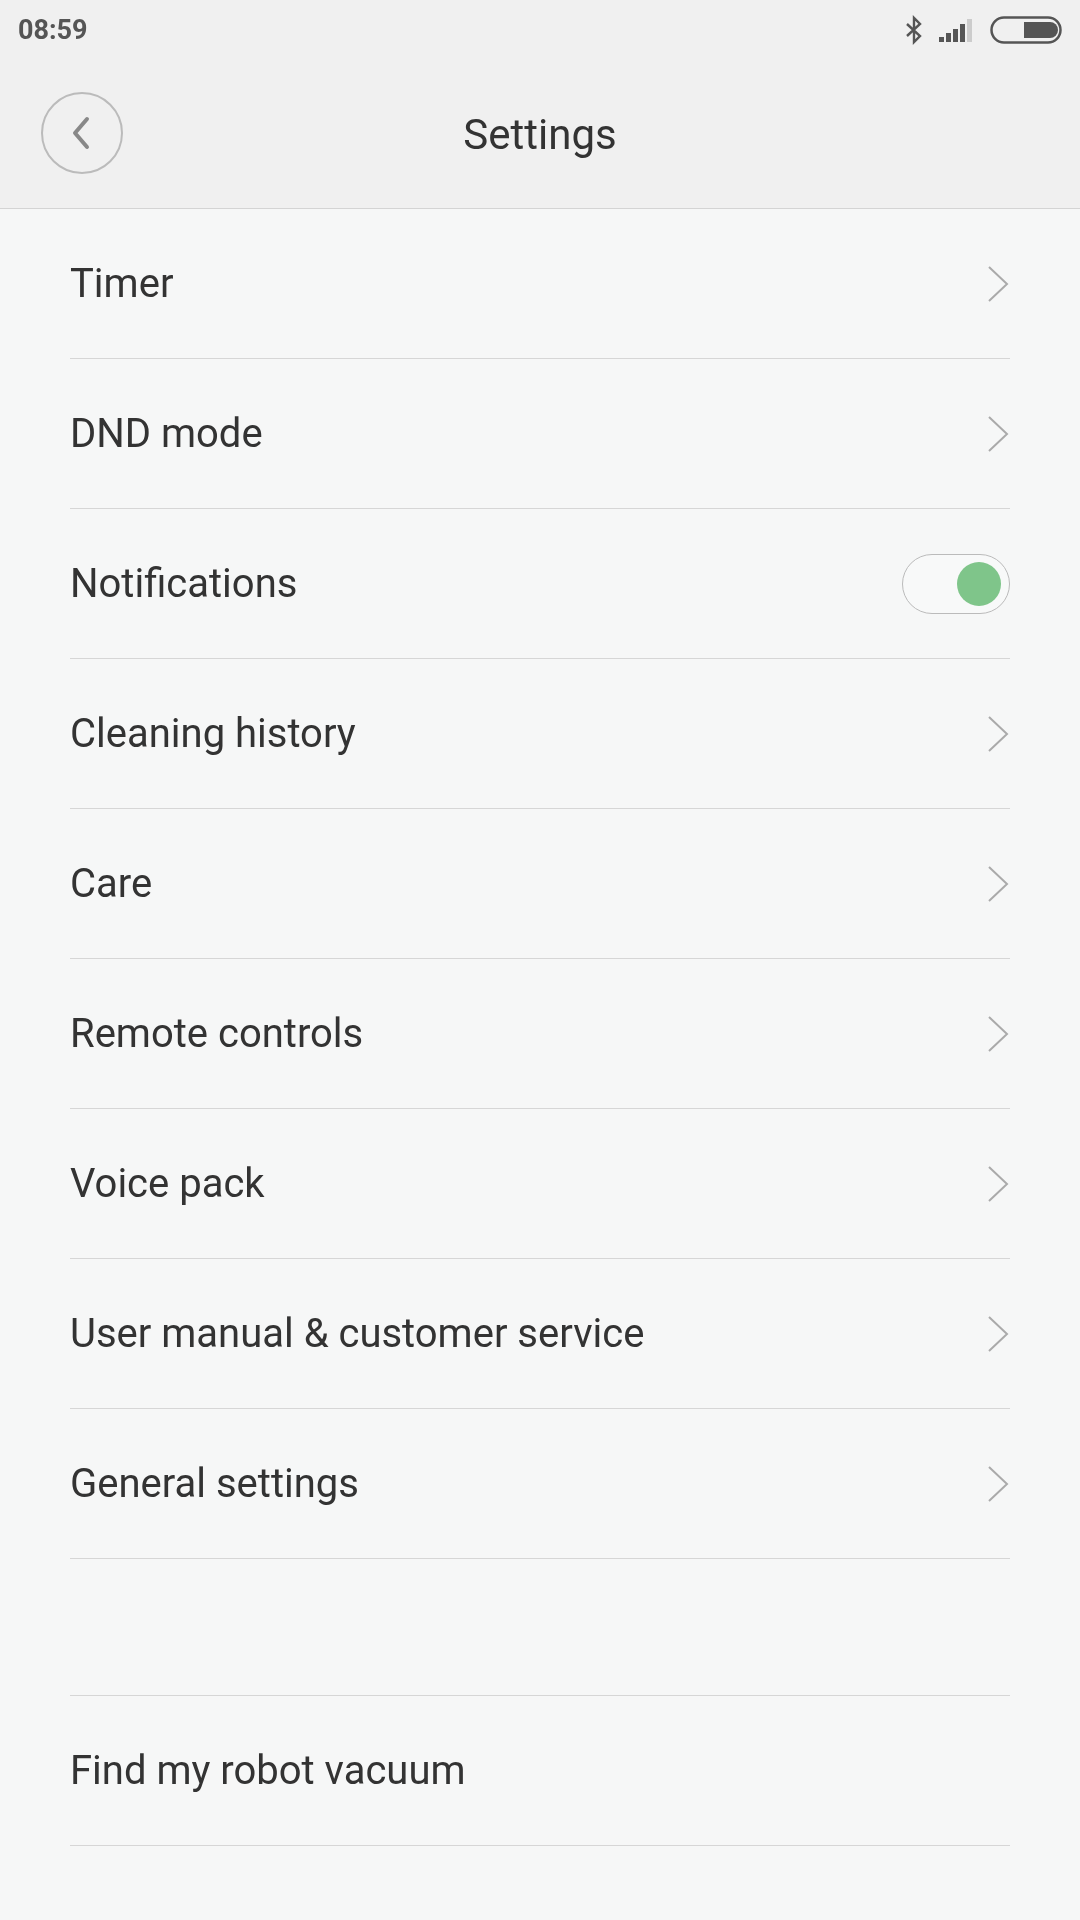  I want to click on row-label: Cleaning history, so click(213, 733).